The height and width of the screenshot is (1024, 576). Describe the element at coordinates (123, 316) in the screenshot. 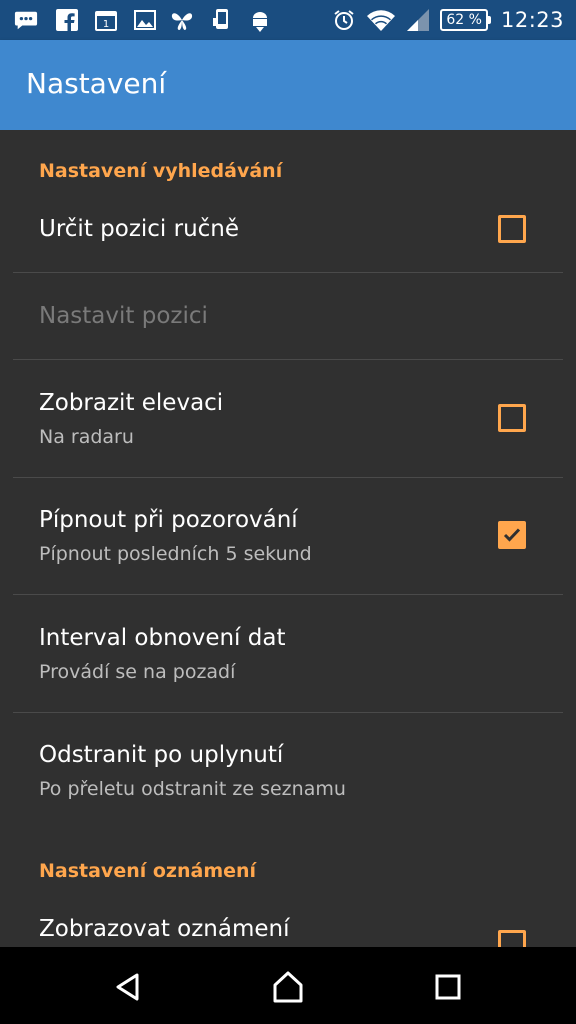

I see `pref-title: Nastavit pozici` at that location.